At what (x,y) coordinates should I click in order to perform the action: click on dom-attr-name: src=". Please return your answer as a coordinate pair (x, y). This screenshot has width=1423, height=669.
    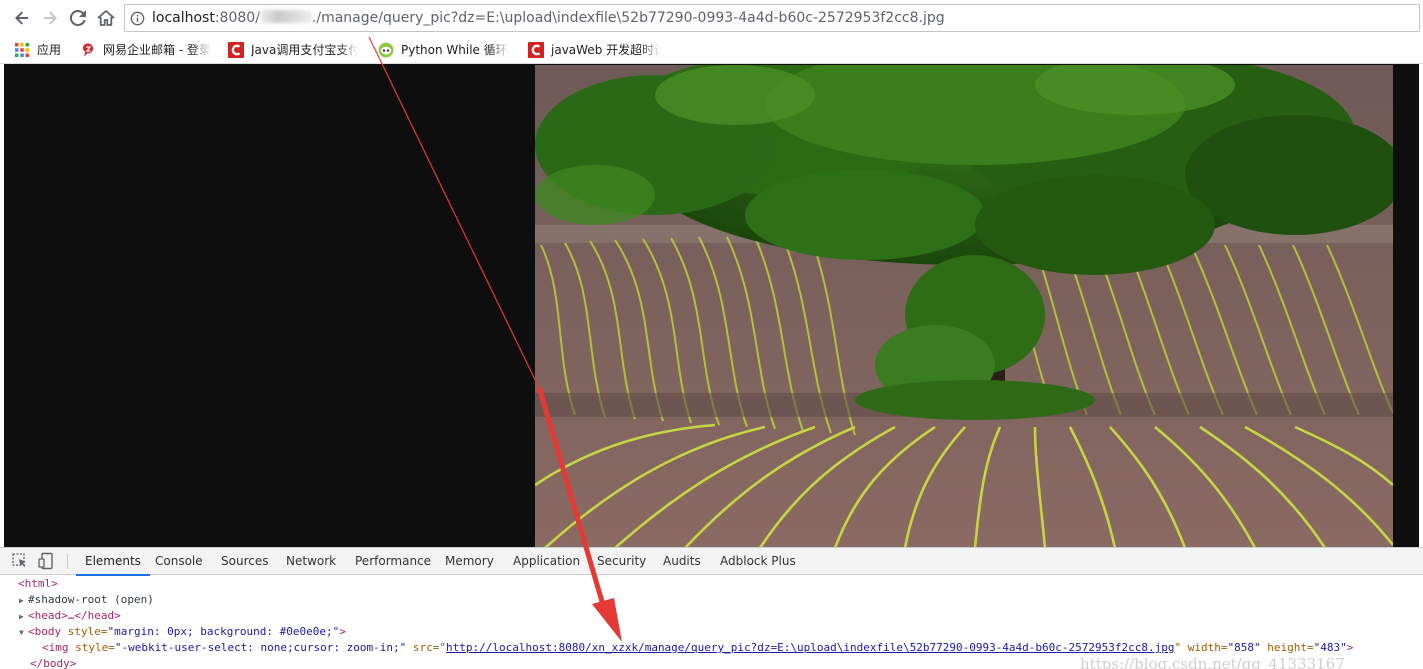
    Looking at the image, I should click on (426, 647).